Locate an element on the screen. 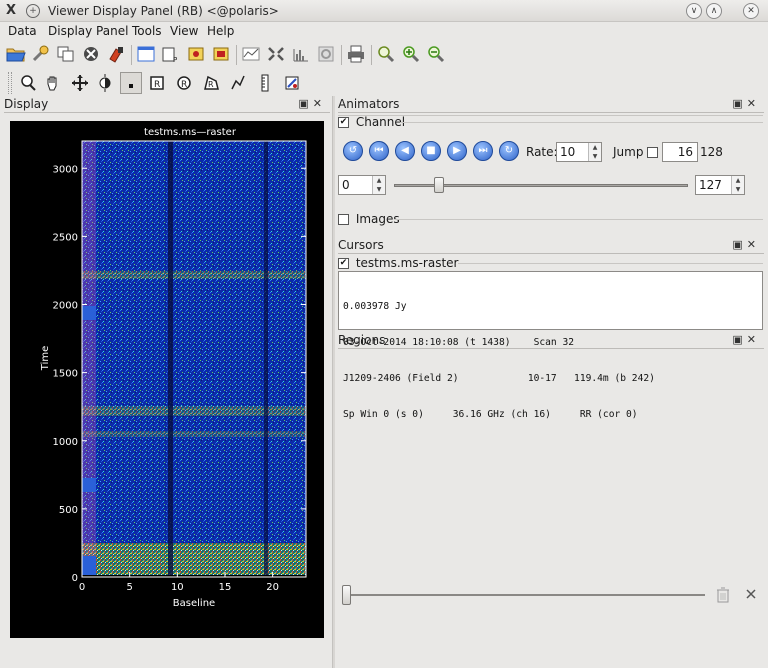 The width and height of the screenshot is (768, 668). rate-spinbox: 10 ▲ ▼ is located at coordinates (579, 152).